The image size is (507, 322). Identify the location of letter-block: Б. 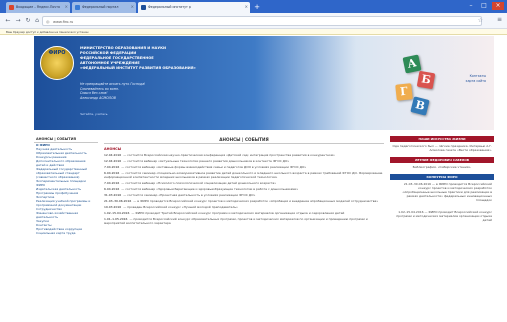
(426, 80).